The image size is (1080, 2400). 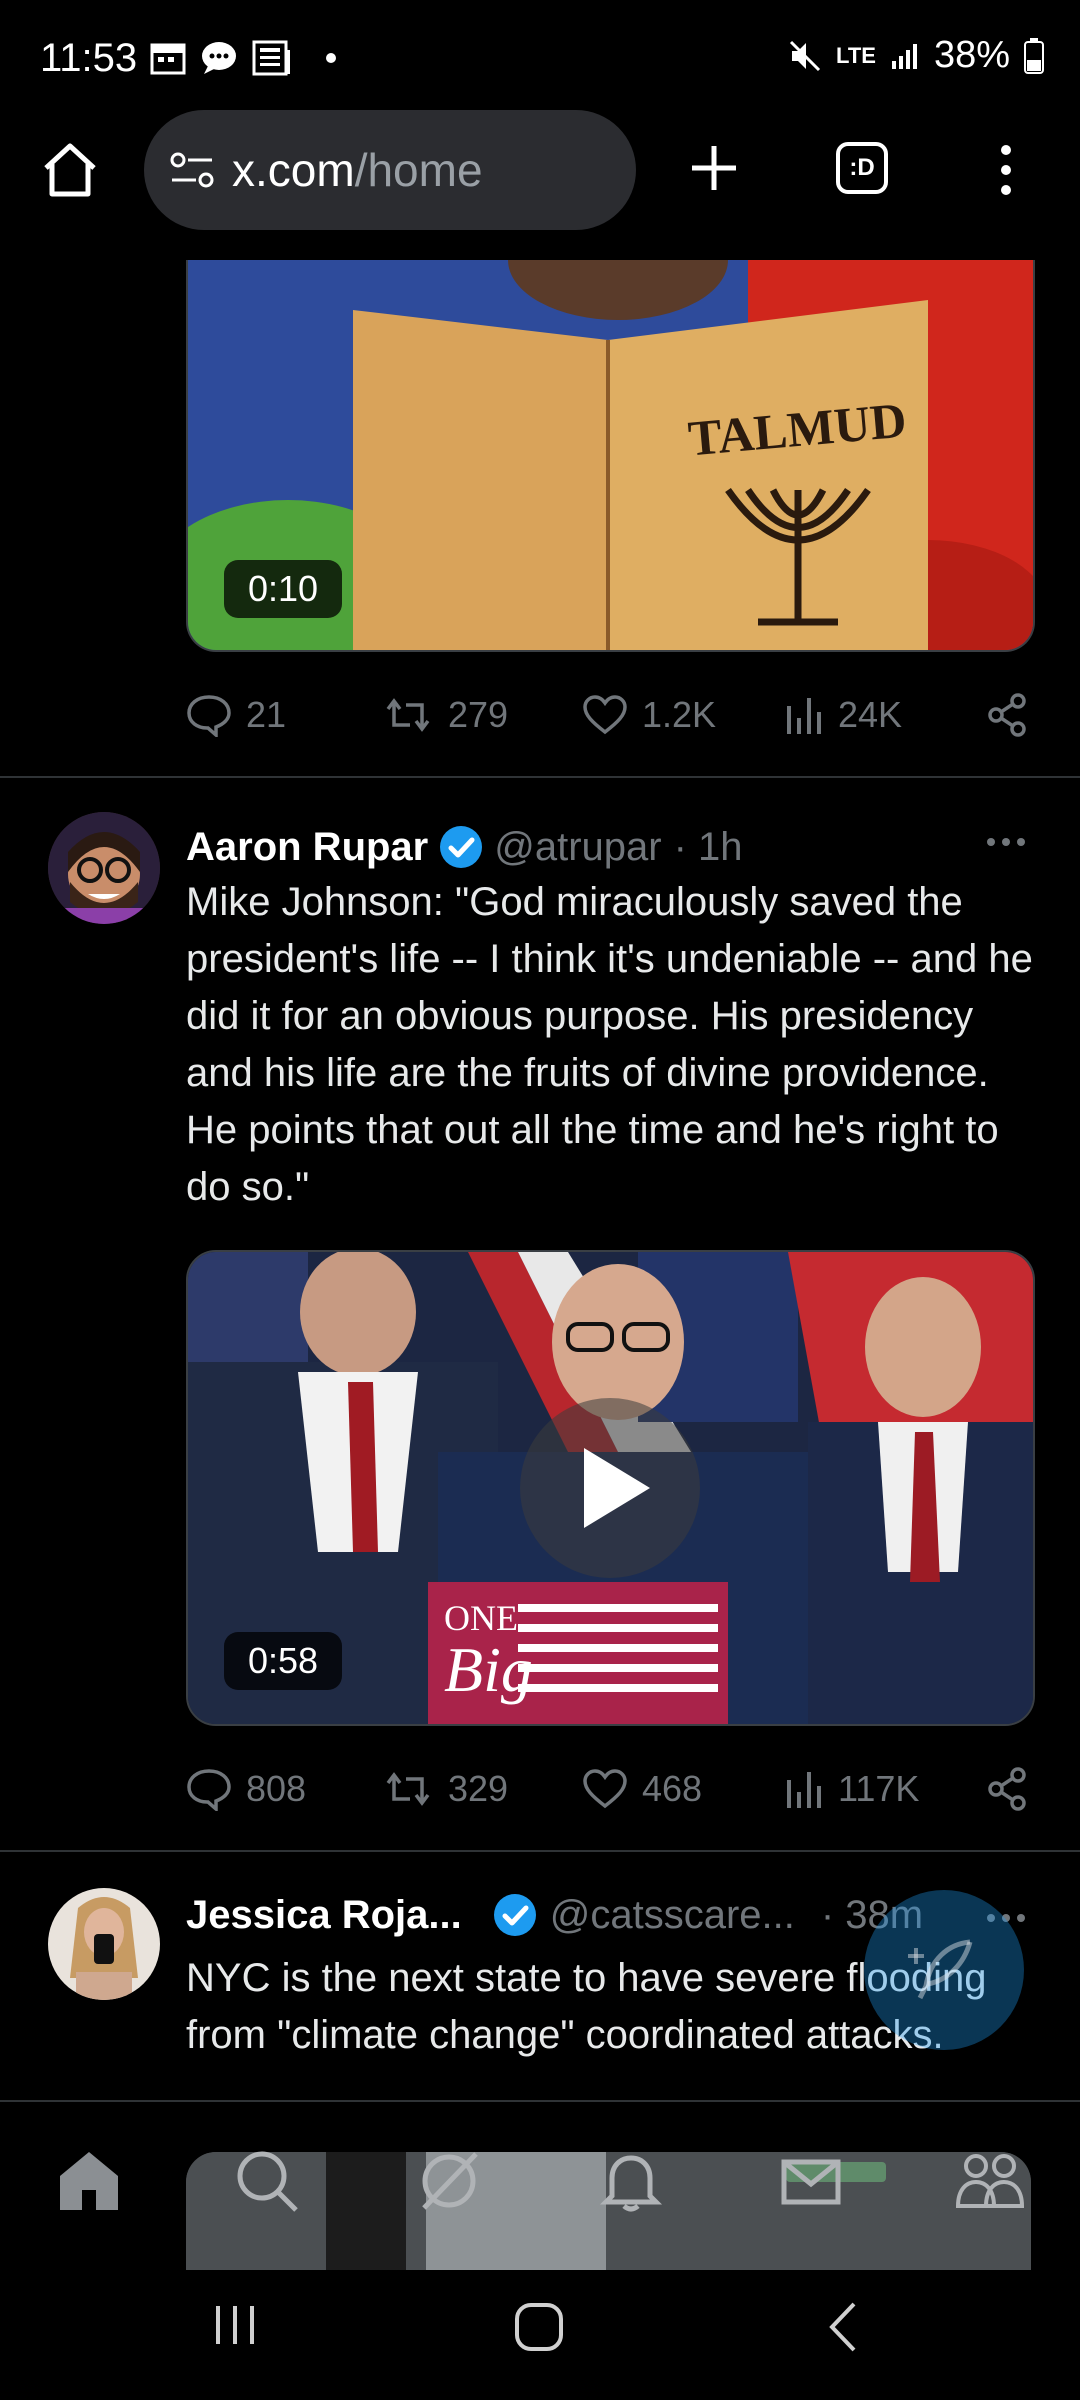 I want to click on nav-messages, so click(x=811, y=2181).